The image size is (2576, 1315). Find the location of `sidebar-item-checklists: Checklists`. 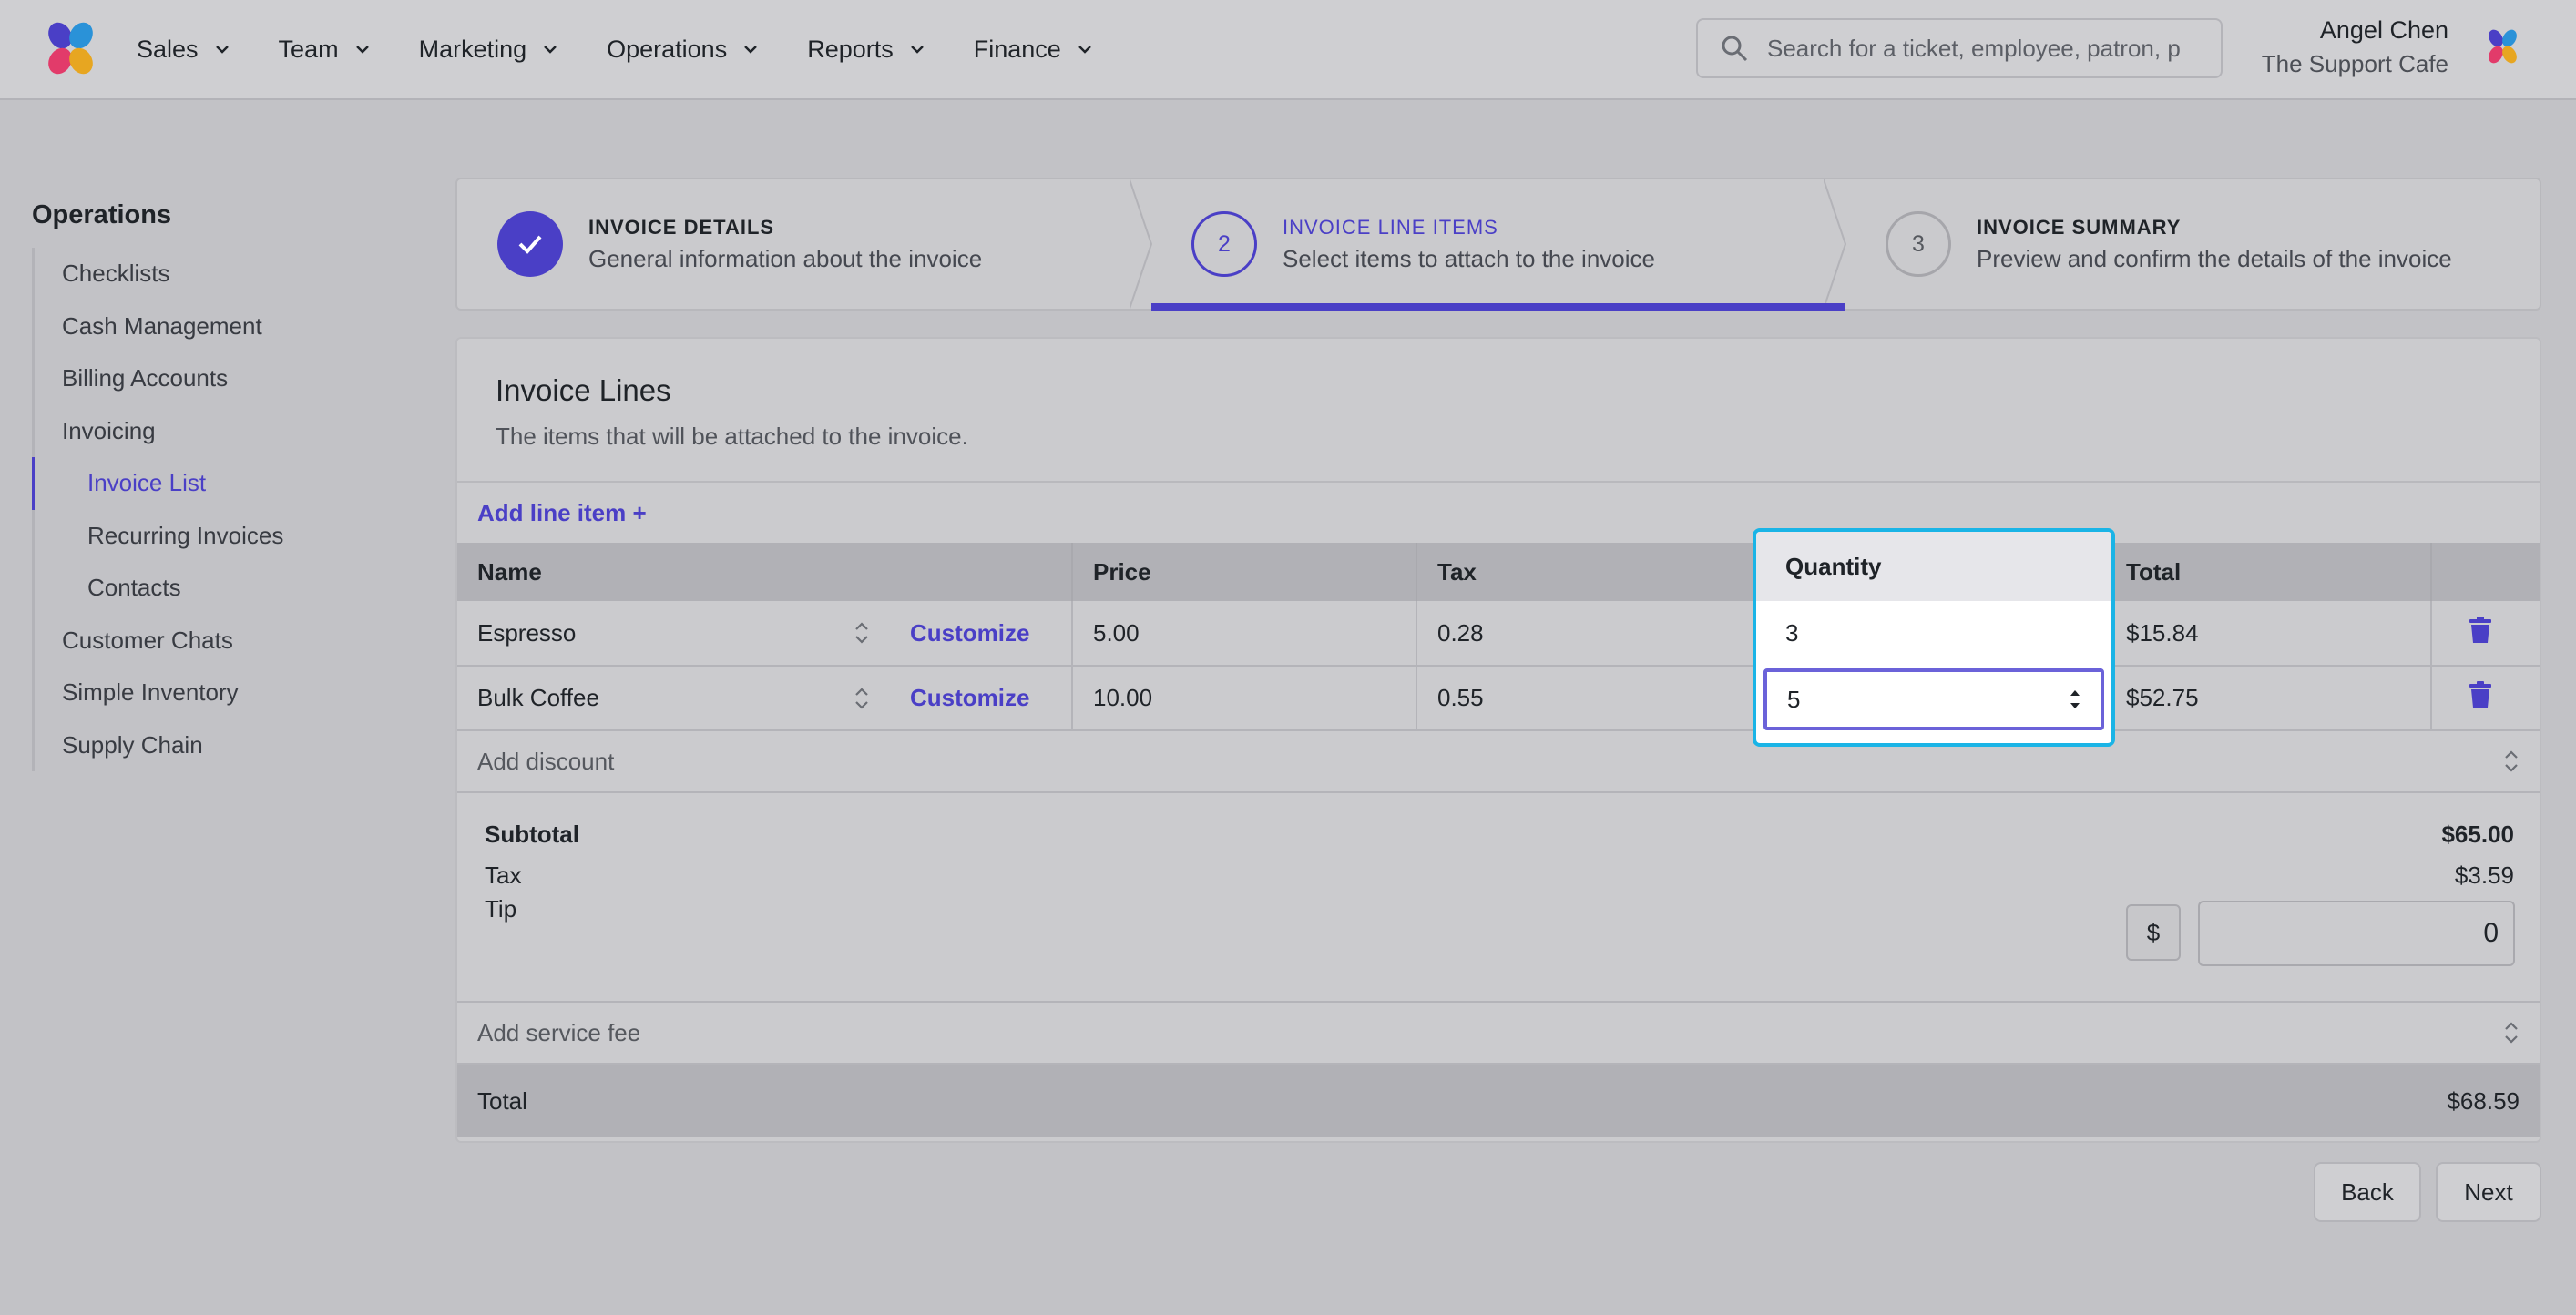

sidebar-item-checklists: Checklists is located at coordinates (215, 275).